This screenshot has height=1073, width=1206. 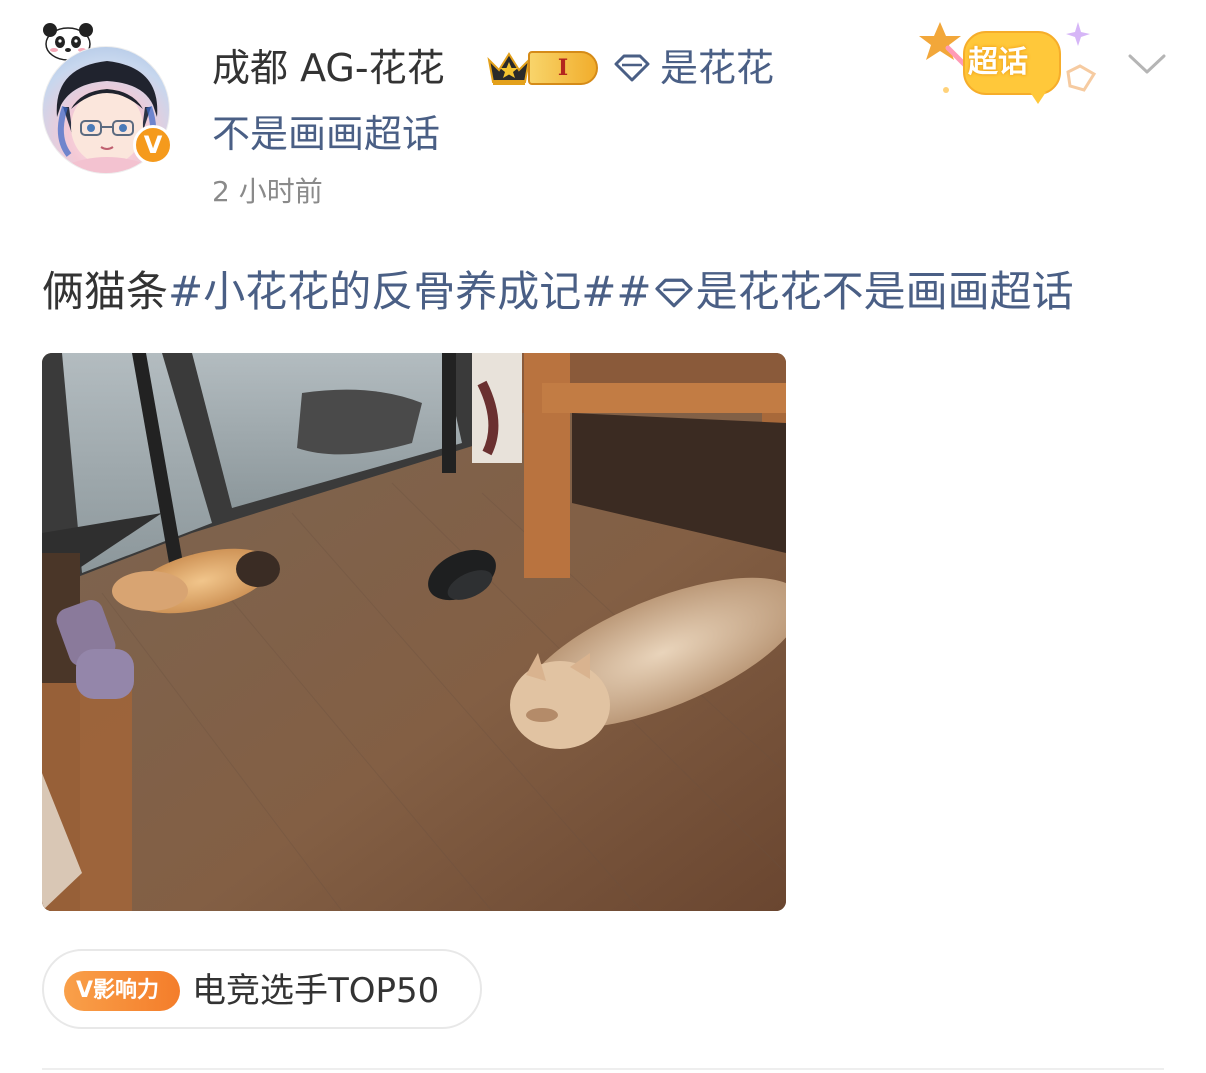 What do you see at coordinates (603, 1069) in the screenshot?
I see `divider` at bounding box center [603, 1069].